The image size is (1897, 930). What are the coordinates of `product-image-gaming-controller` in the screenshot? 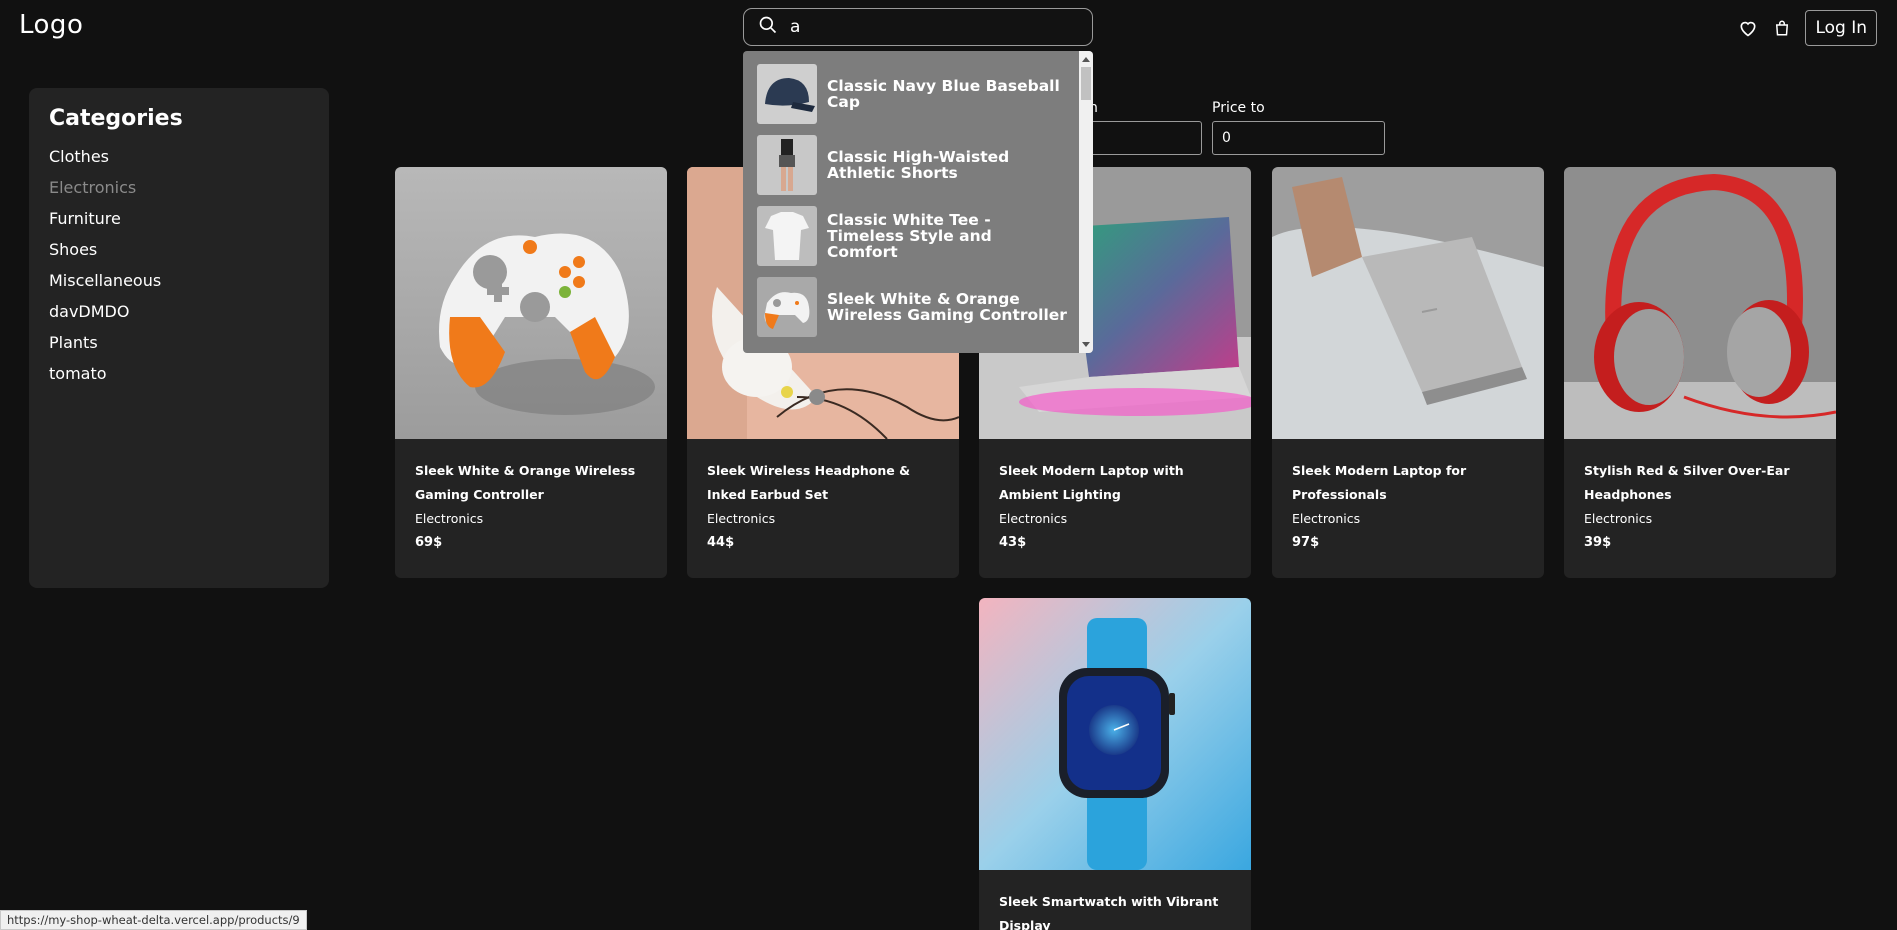 It's located at (531, 303).